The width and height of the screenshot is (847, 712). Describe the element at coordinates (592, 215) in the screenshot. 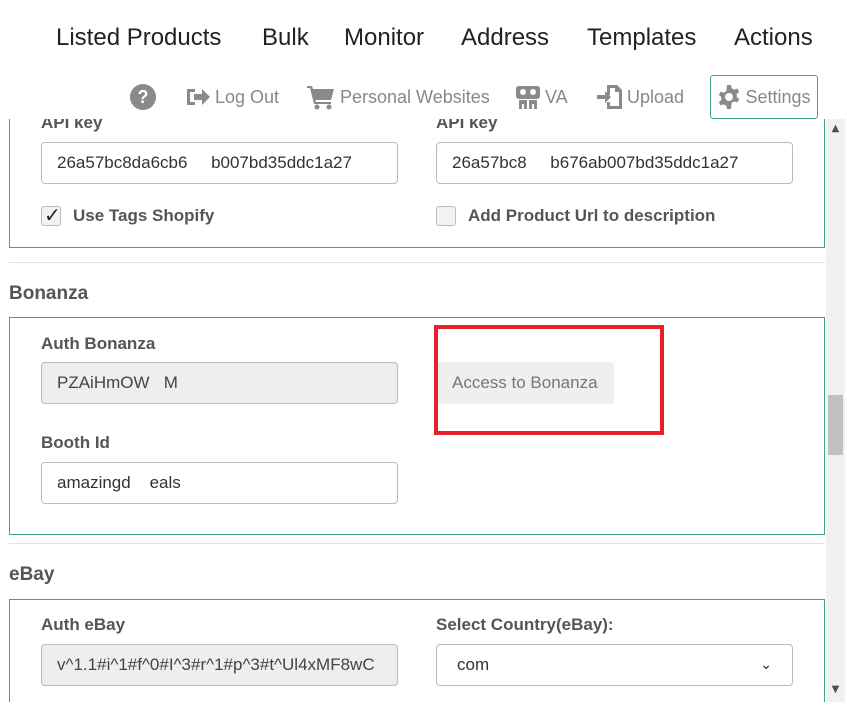

I see `add-url-label: Add Product Url to description` at that location.